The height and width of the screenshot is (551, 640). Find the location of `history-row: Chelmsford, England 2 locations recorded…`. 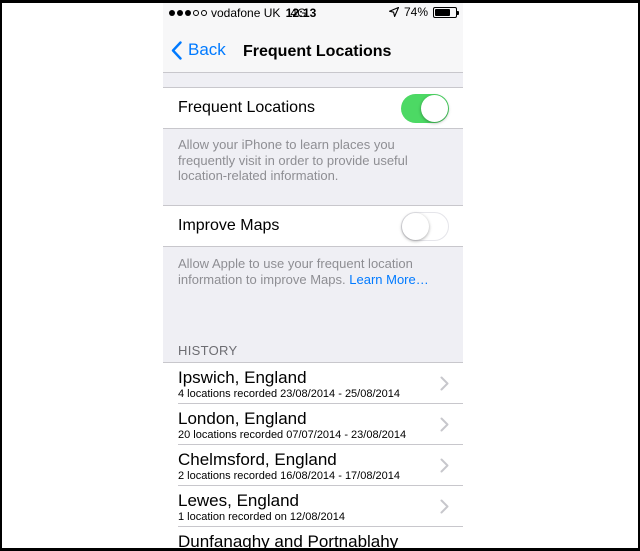

history-row: Chelmsford, England 2 locations recorded… is located at coordinates (313, 465).